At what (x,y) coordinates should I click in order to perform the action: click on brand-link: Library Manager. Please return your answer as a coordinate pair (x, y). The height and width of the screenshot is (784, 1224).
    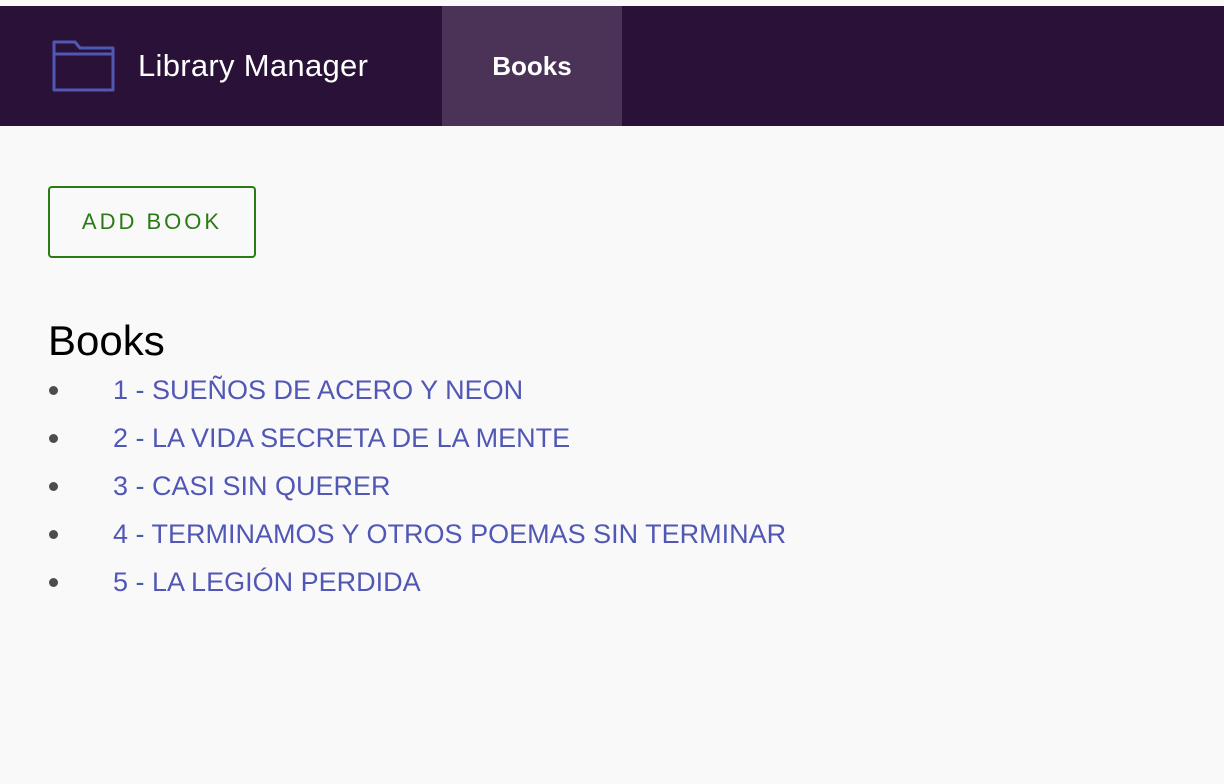
    Looking at the image, I should click on (221, 66).